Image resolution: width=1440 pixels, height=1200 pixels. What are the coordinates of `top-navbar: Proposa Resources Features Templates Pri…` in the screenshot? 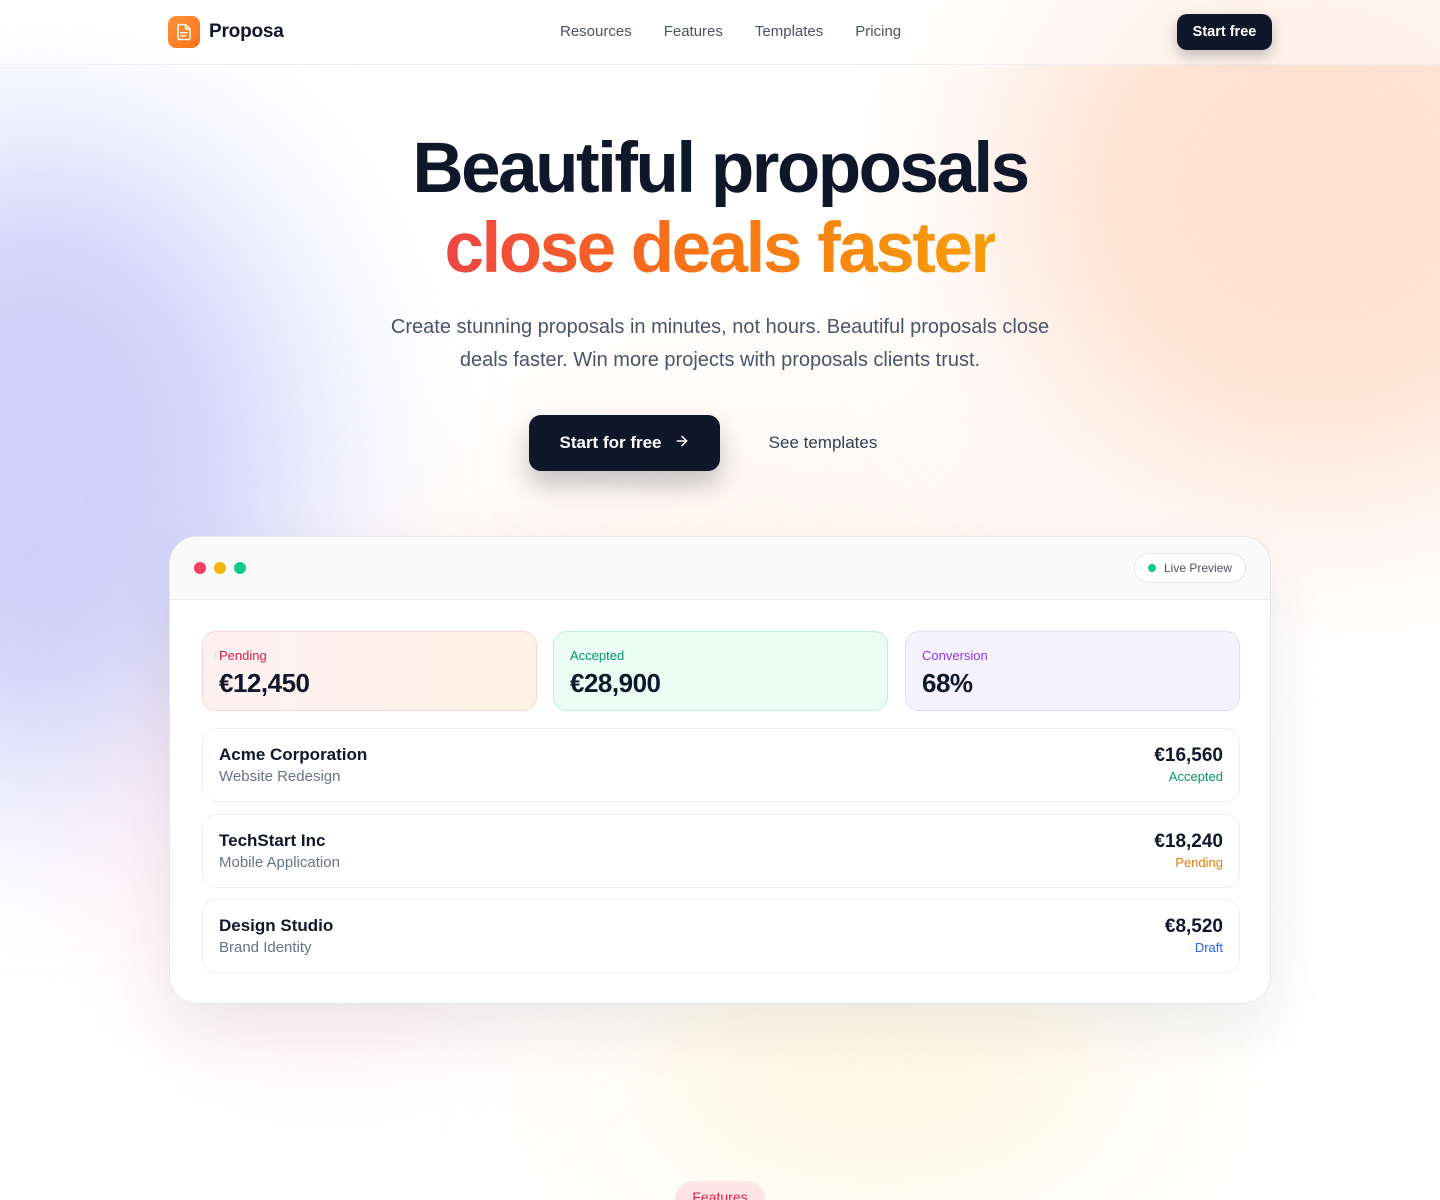 It's located at (720, 32).